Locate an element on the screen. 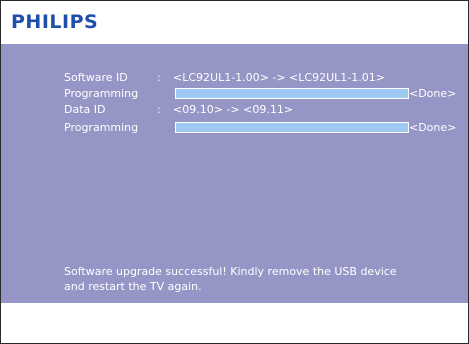 The image size is (469, 344). software-programming-label: Programming is located at coordinates (101, 93).